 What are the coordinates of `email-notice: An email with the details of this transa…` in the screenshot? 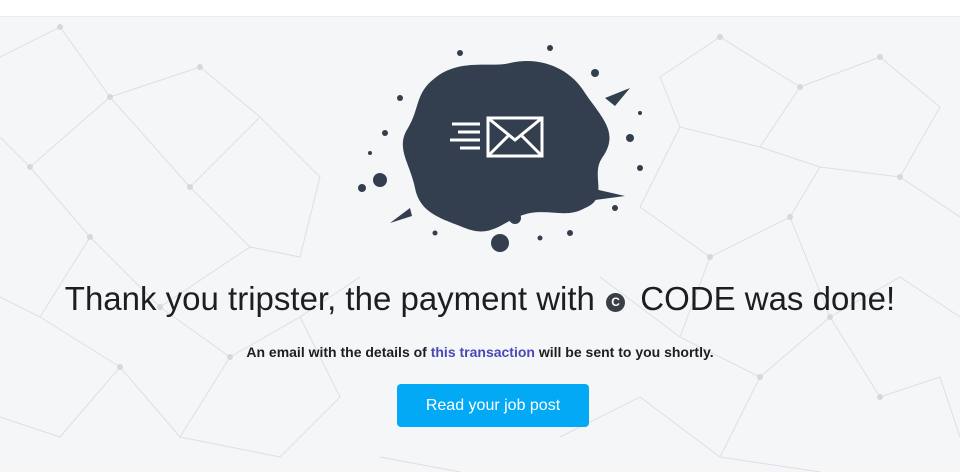 It's located at (480, 352).